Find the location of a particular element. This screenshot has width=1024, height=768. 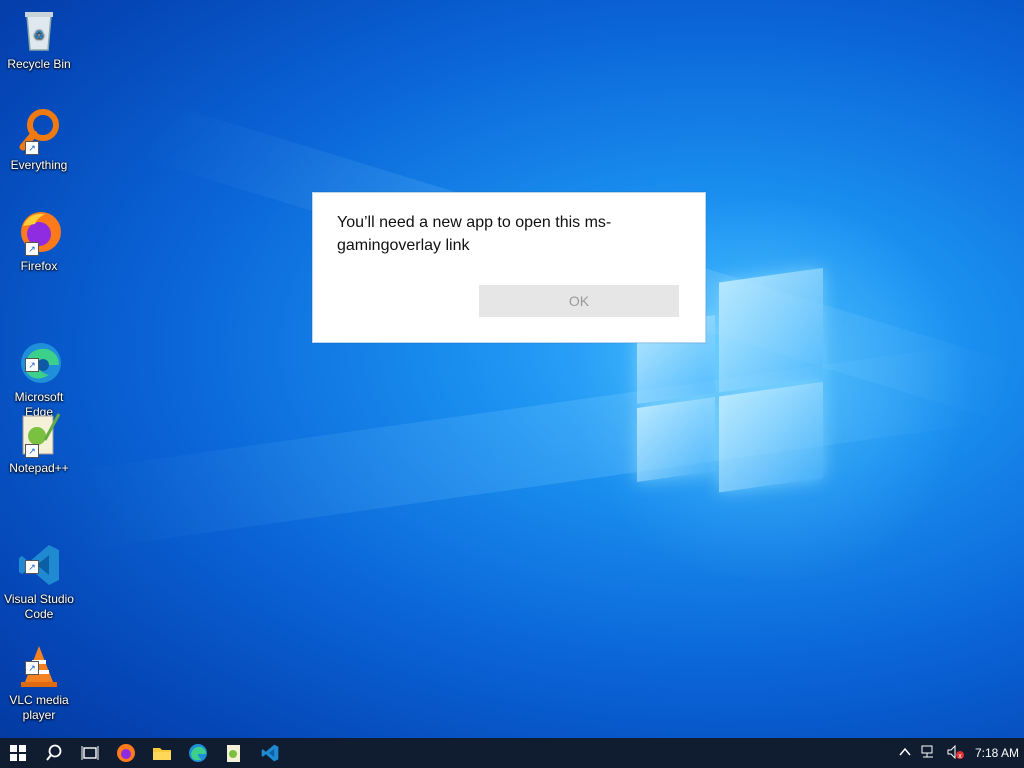

everything-search-icon: ↗ is located at coordinates (39, 131).